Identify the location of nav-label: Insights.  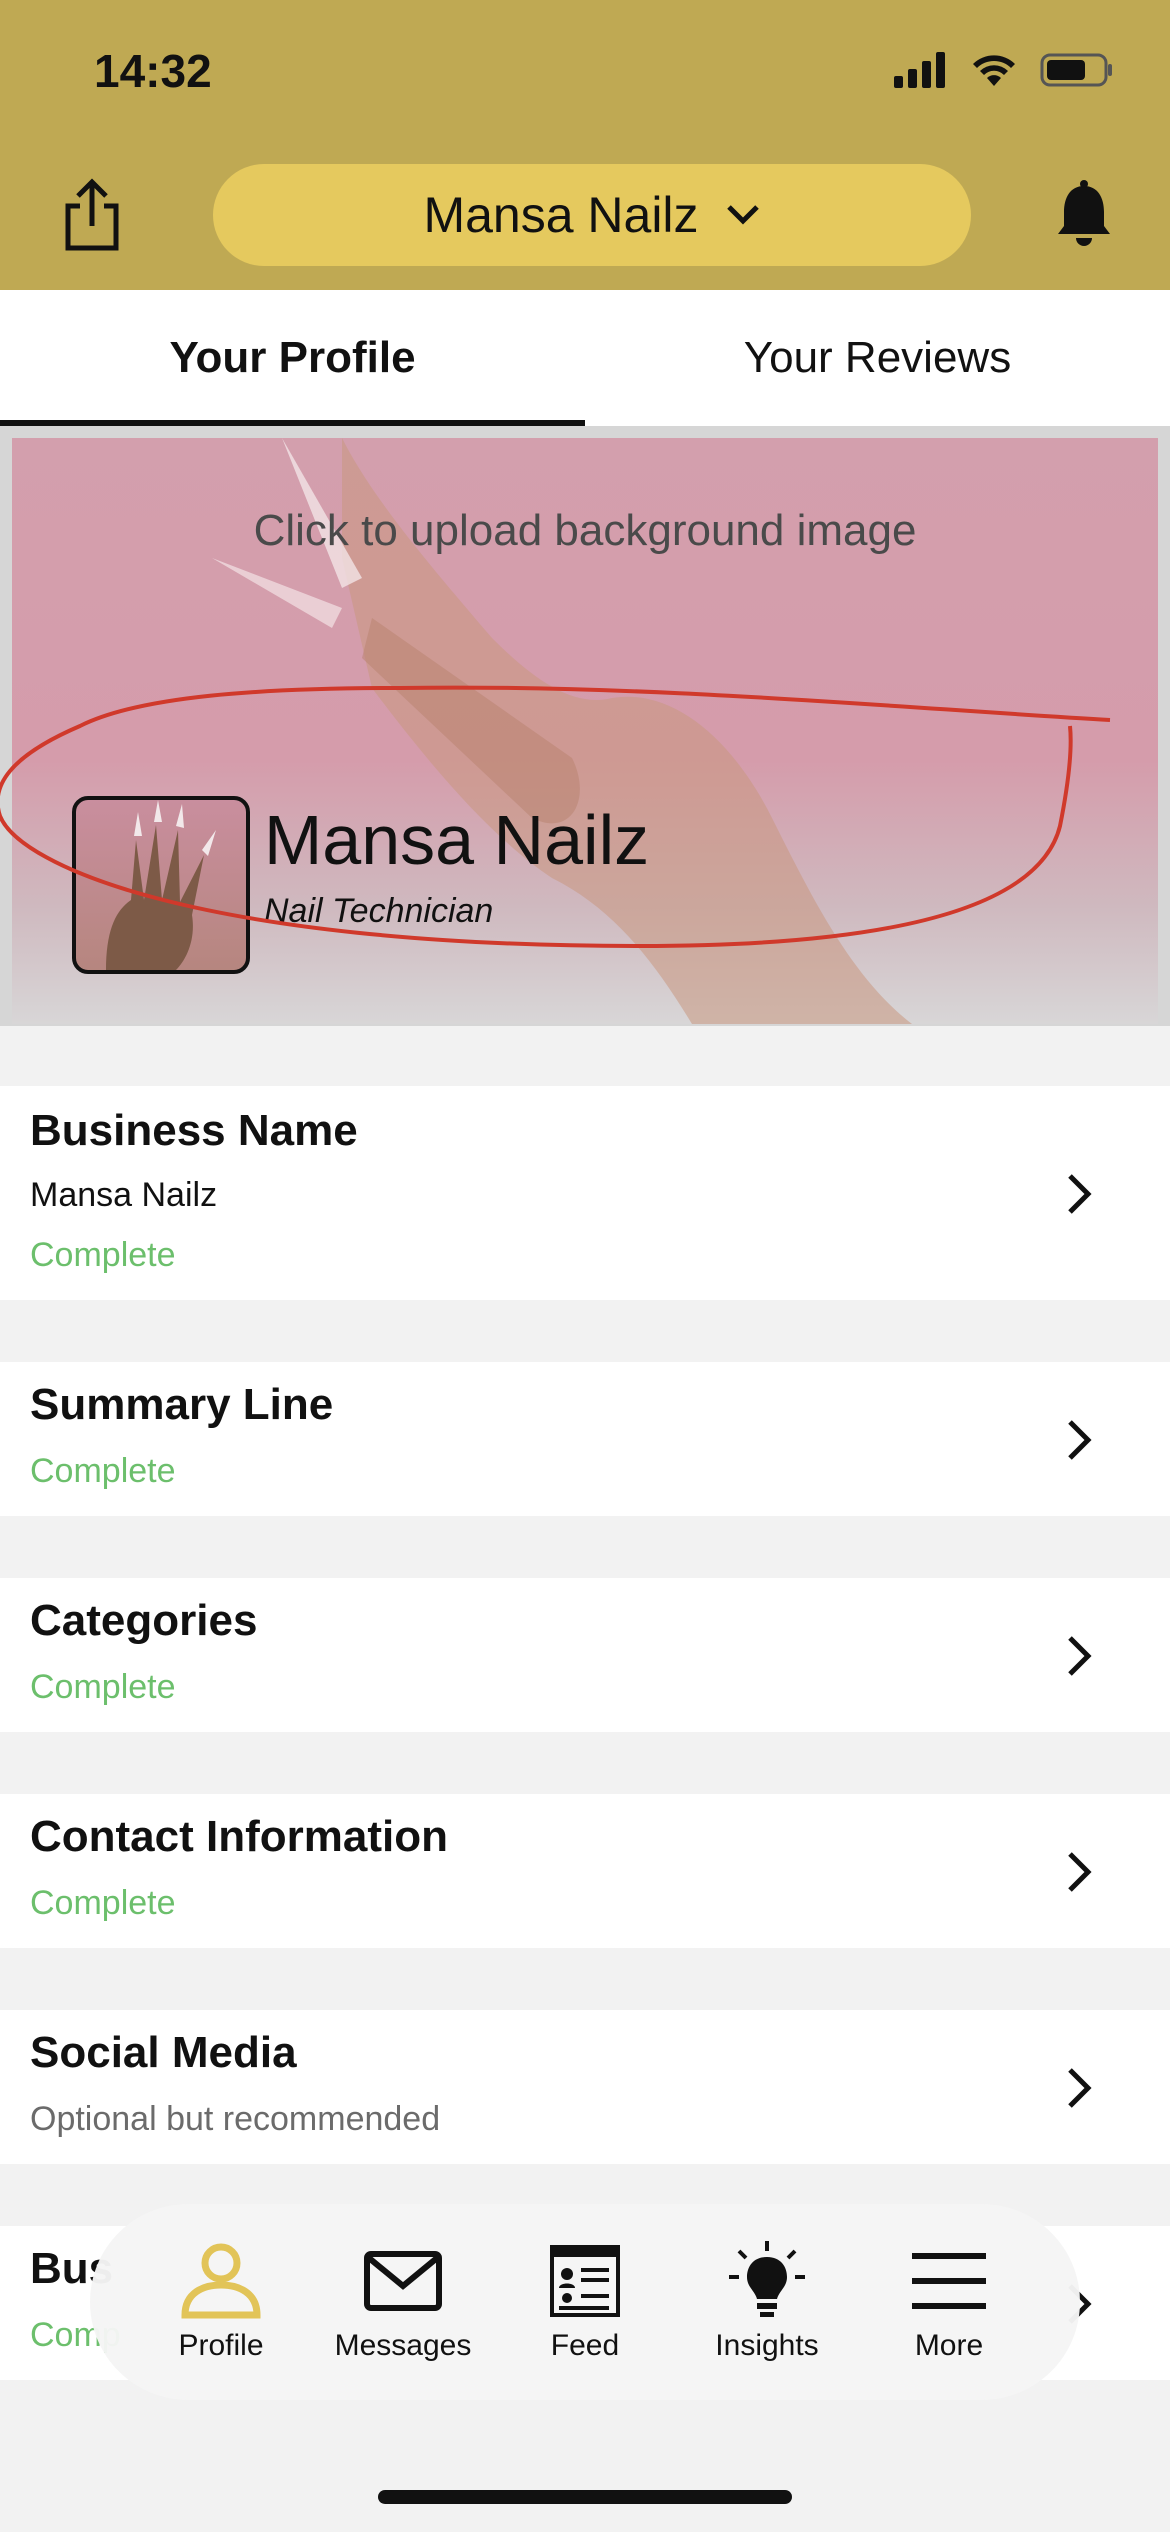
(767, 2345).